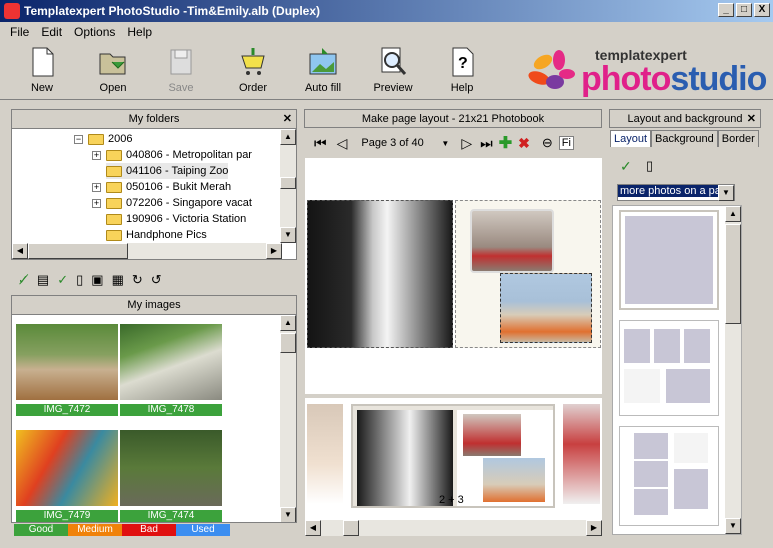 The height and width of the screenshot is (548, 773). What do you see at coordinates (547, 143) in the screenshot?
I see `zoom-out-icon: ⊖` at bounding box center [547, 143].